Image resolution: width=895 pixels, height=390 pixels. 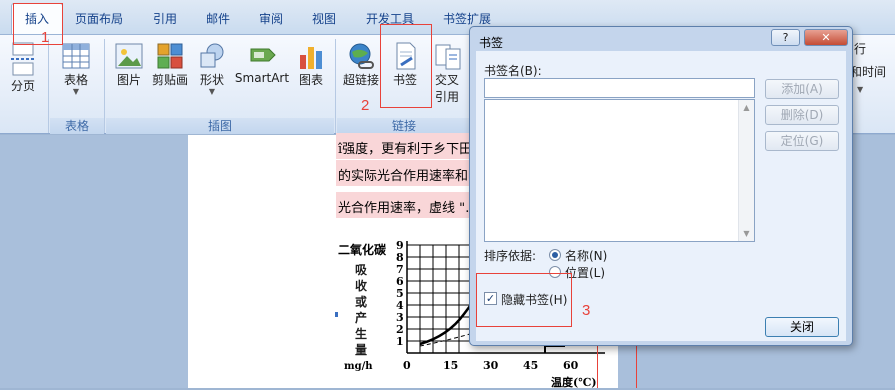 What do you see at coordinates (358, 366) in the screenshot?
I see `graph-unit: mg/h` at bounding box center [358, 366].